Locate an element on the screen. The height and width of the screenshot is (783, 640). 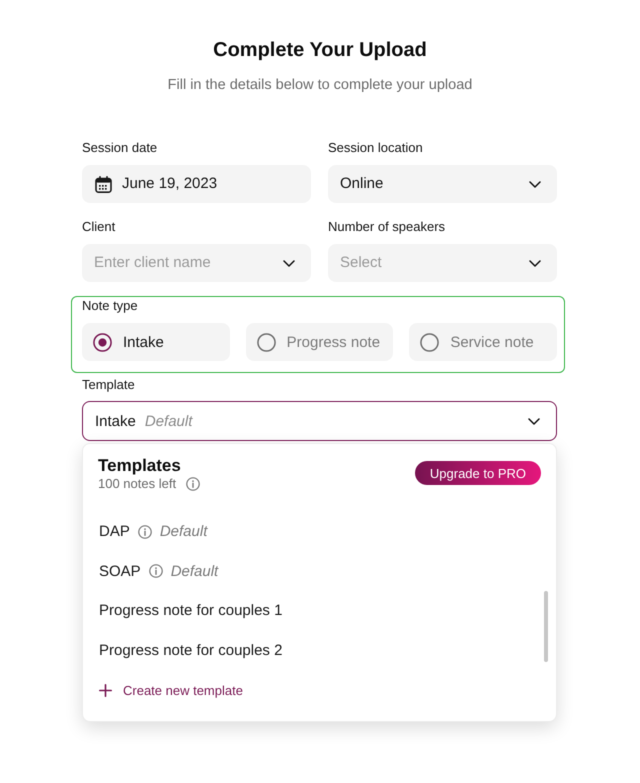
field-label: Number of speakers is located at coordinates (387, 227).